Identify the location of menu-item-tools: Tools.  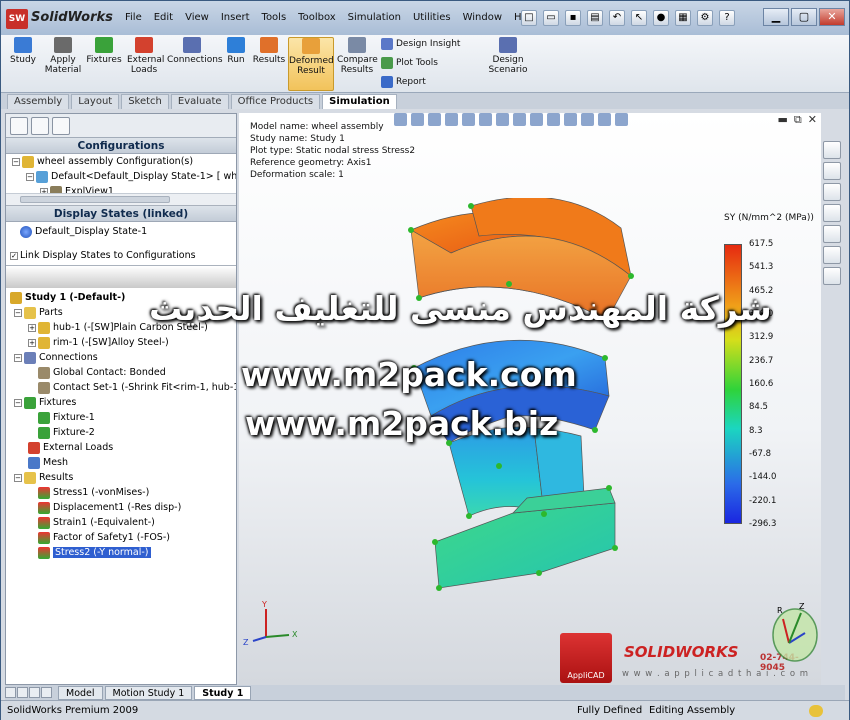
(274, 17).